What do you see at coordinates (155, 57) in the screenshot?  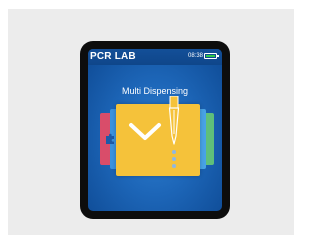 I see `status-bar: PCR LAB 08:38` at bounding box center [155, 57].